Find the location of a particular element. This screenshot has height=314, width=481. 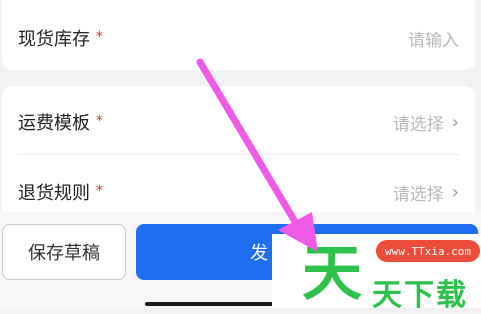

shipping-template-select: 请选择 is located at coordinates (418, 122).